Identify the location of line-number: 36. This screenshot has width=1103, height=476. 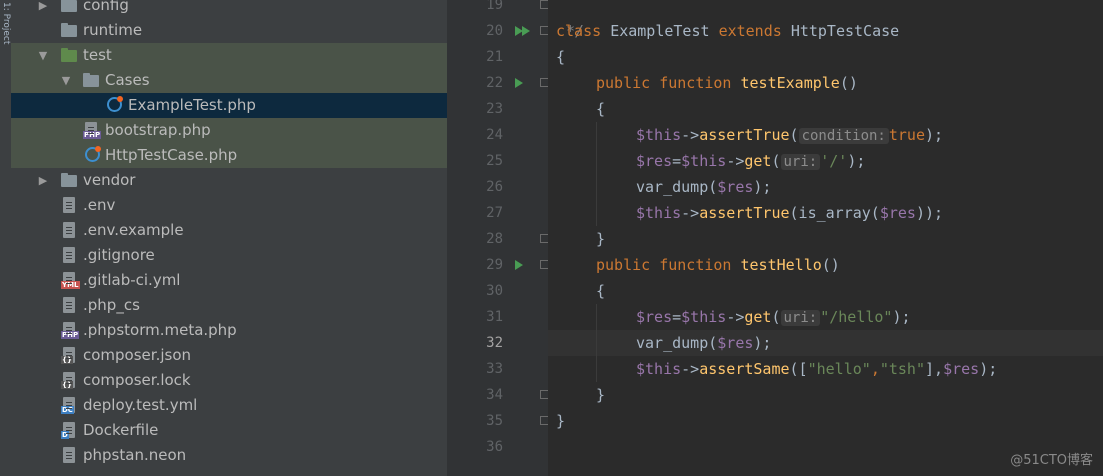
(494, 447).